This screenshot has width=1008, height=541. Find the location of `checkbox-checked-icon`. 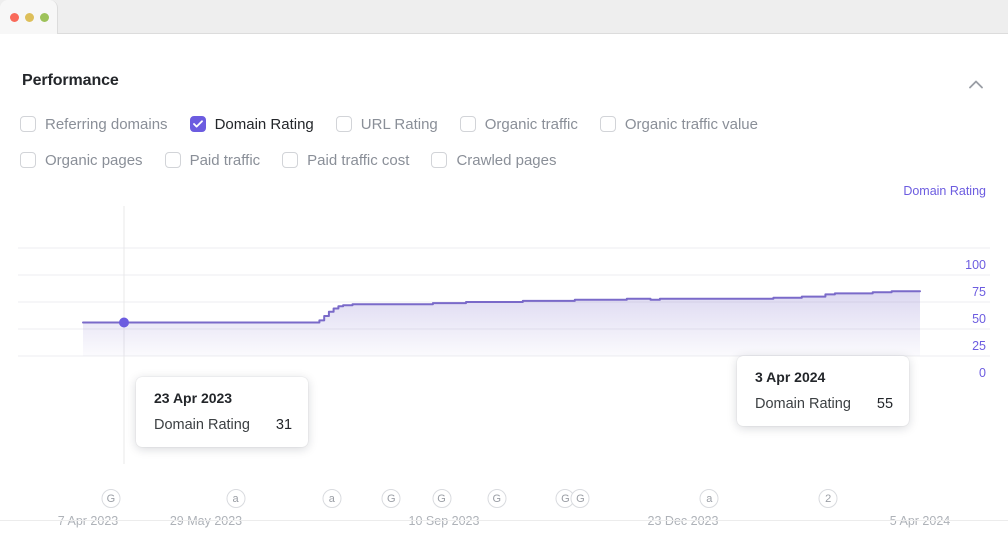

checkbox-checked-icon is located at coordinates (197, 124).